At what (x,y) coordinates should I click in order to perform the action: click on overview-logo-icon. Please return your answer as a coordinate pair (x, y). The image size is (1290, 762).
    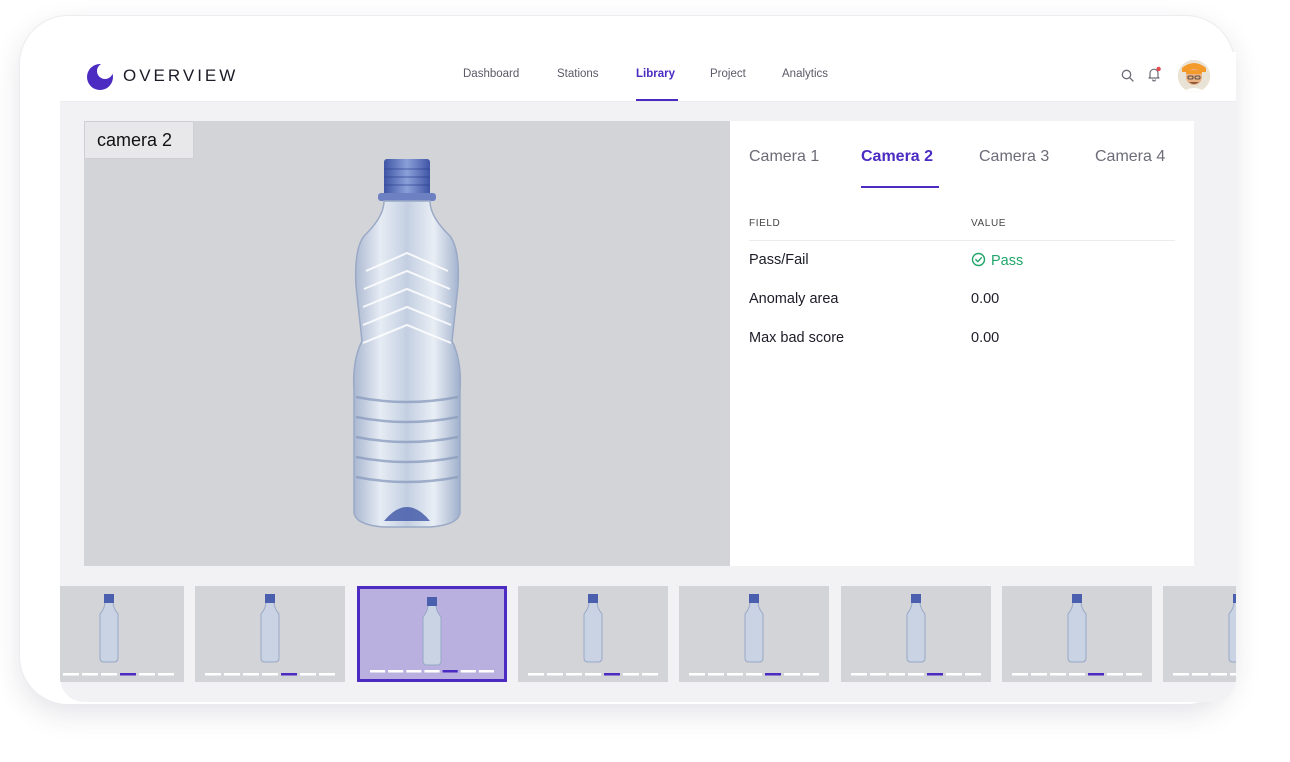
    Looking at the image, I should click on (100, 77).